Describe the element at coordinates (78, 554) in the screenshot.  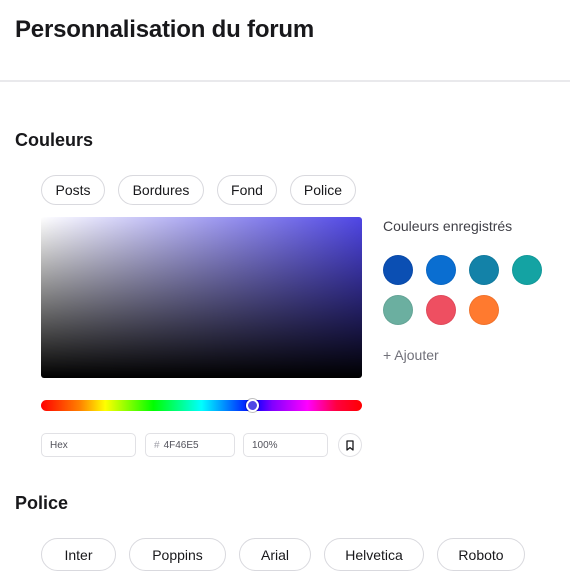
I see `font-option-inter: Inter` at that location.